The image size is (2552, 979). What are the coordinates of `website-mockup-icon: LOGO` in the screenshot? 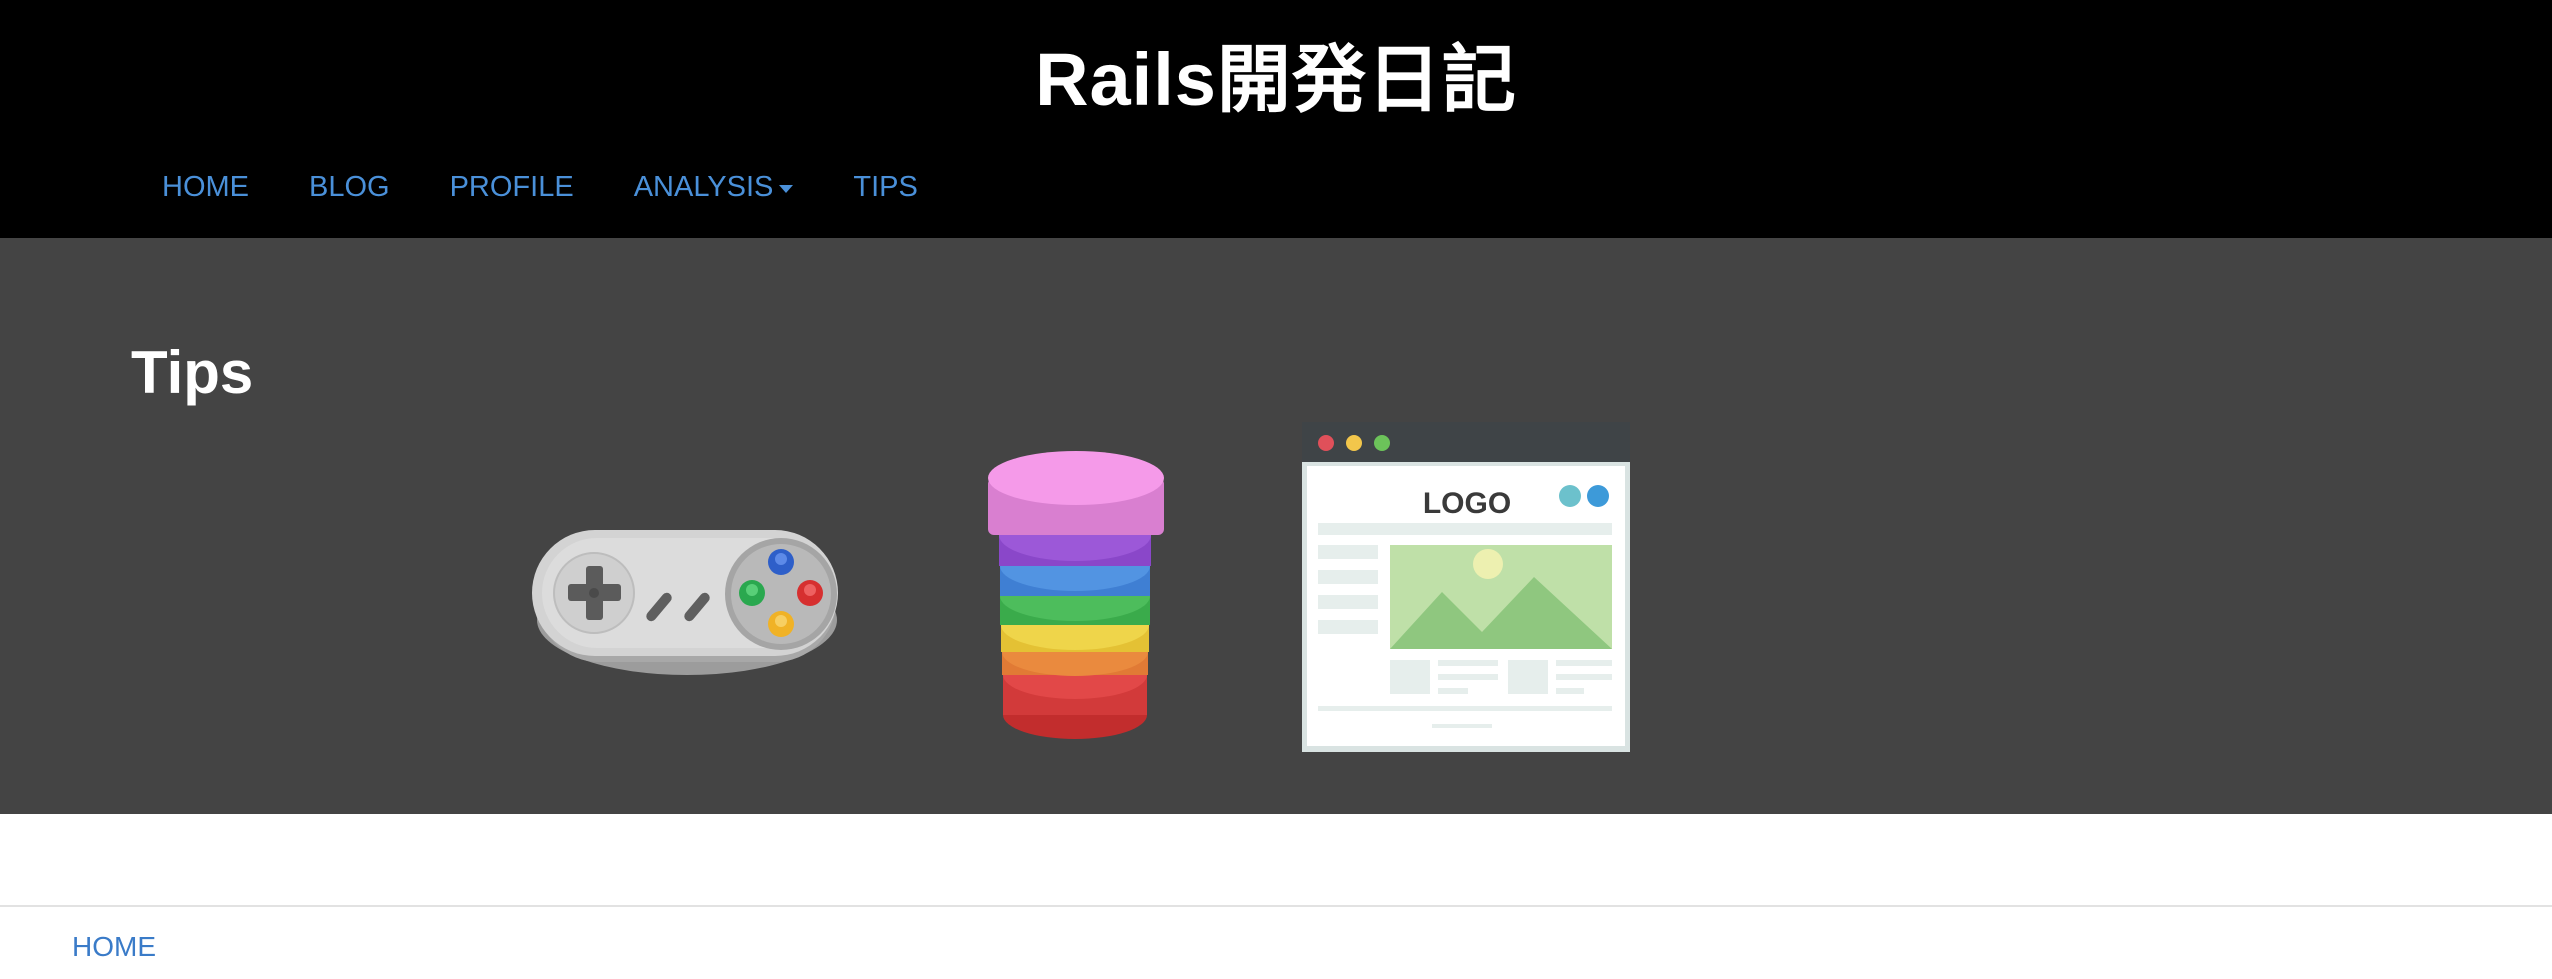 It's located at (1466, 587).